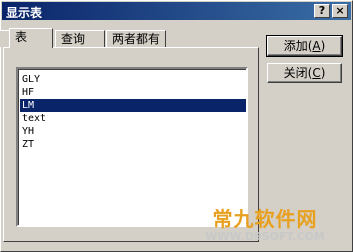 The image size is (353, 252). Describe the element at coordinates (133, 92) in the screenshot. I see `list-item-hf: HF` at that location.